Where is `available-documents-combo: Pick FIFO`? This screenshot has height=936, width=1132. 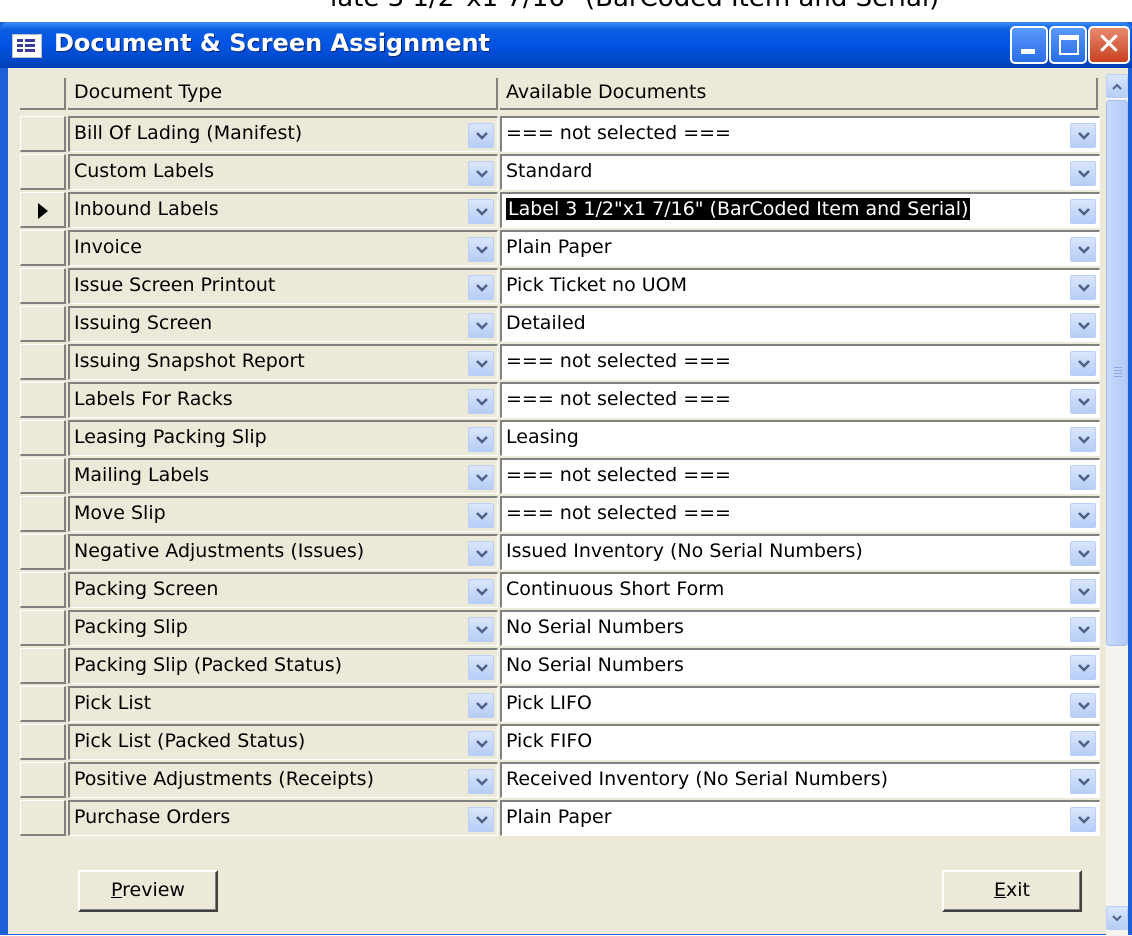
available-documents-combo: Pick FIFO is located at coordinates (800, 742).